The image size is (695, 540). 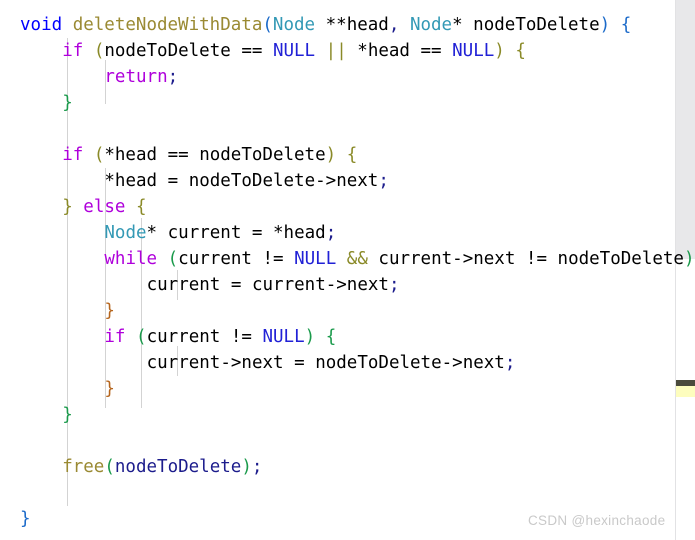 I want to click on code-line: return;, so click(x=141, y=77).